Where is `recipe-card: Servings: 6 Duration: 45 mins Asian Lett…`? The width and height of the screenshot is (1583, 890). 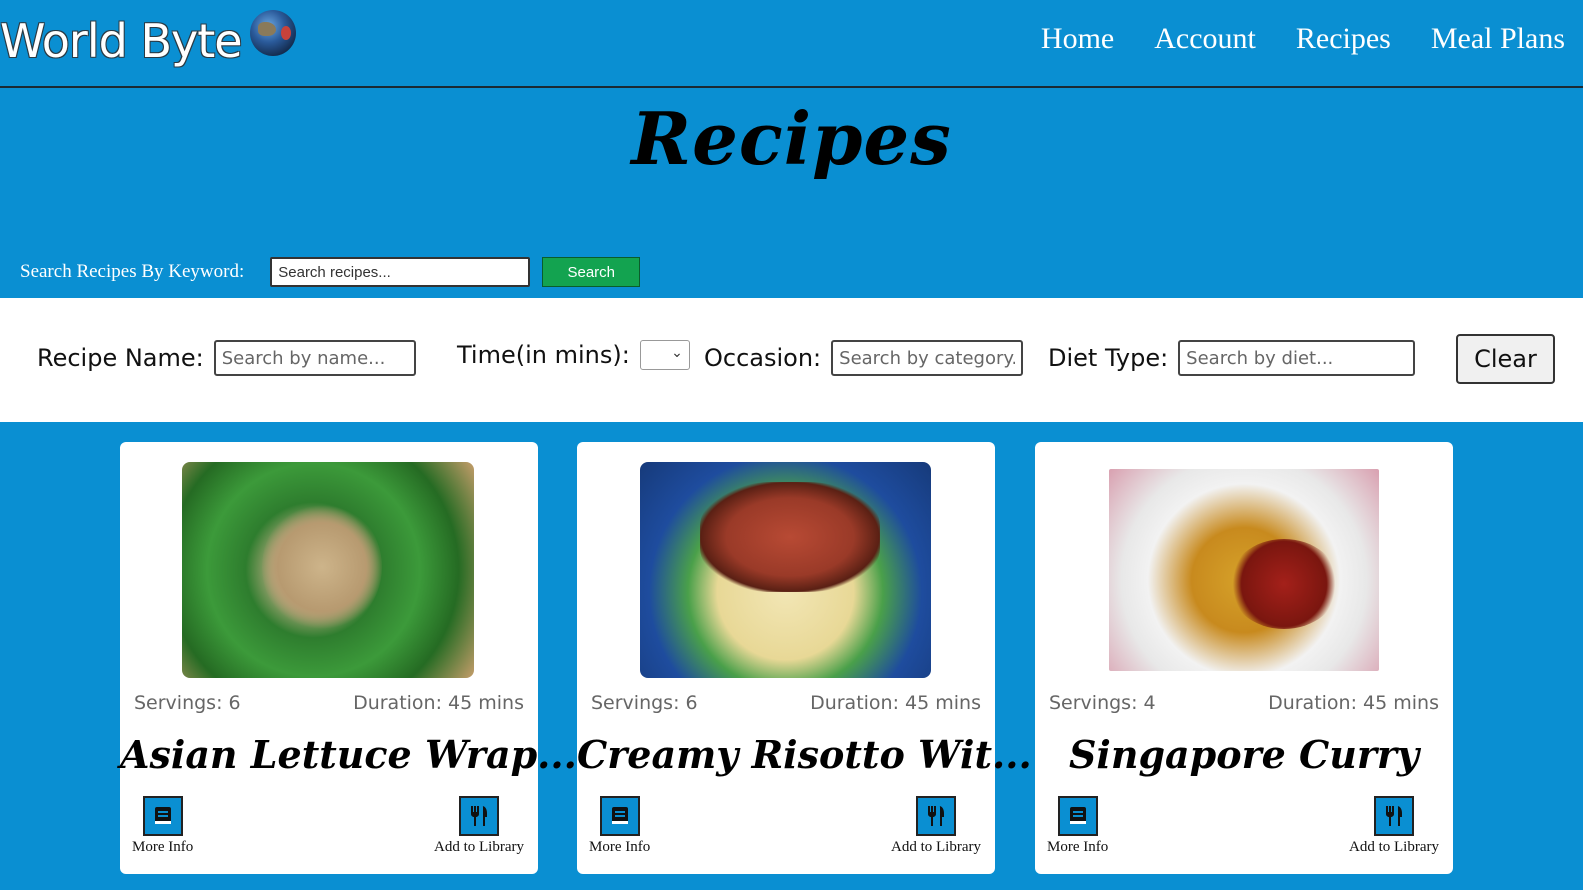 recipe-card: Servings: 6 Duration: 45 mins Asian Lett… is located at coordinates (348, 658).